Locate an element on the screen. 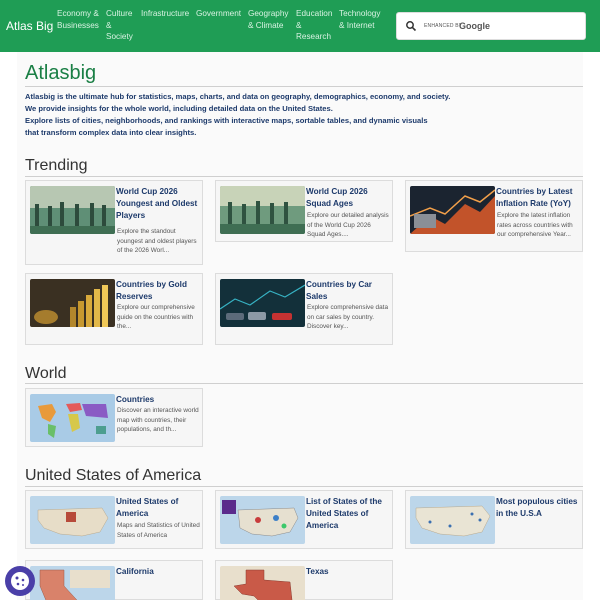 This screenshot has height=600, width=600. world-map-image is located at coordinates (72, 418).